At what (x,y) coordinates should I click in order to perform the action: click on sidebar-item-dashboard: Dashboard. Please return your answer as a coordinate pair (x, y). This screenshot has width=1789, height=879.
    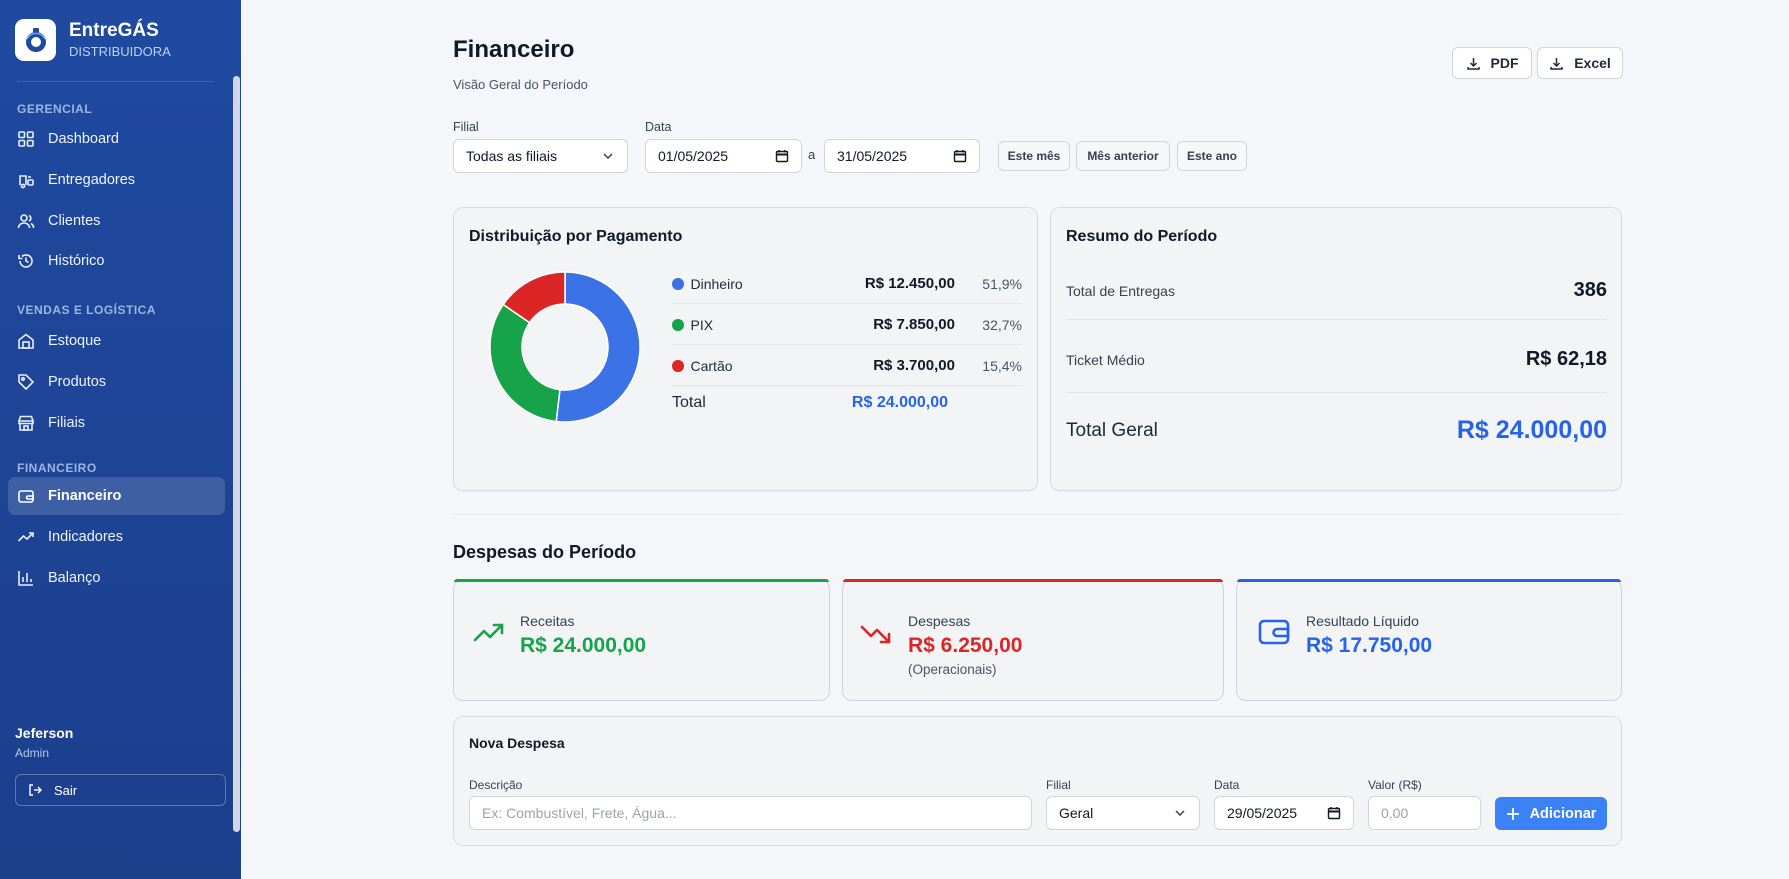
    Looking at the image, I should click on (116, 139).